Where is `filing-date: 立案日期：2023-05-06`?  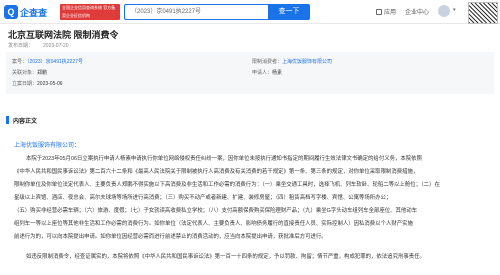
filing-date: 立案日期：2023-05-06 is located at coordinates (37, 83).